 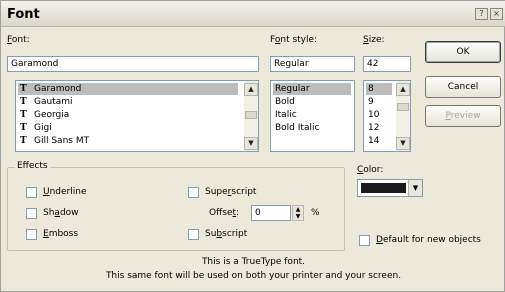 I want to click on font-style-list-item: Italic, so click(x=312, y=115).